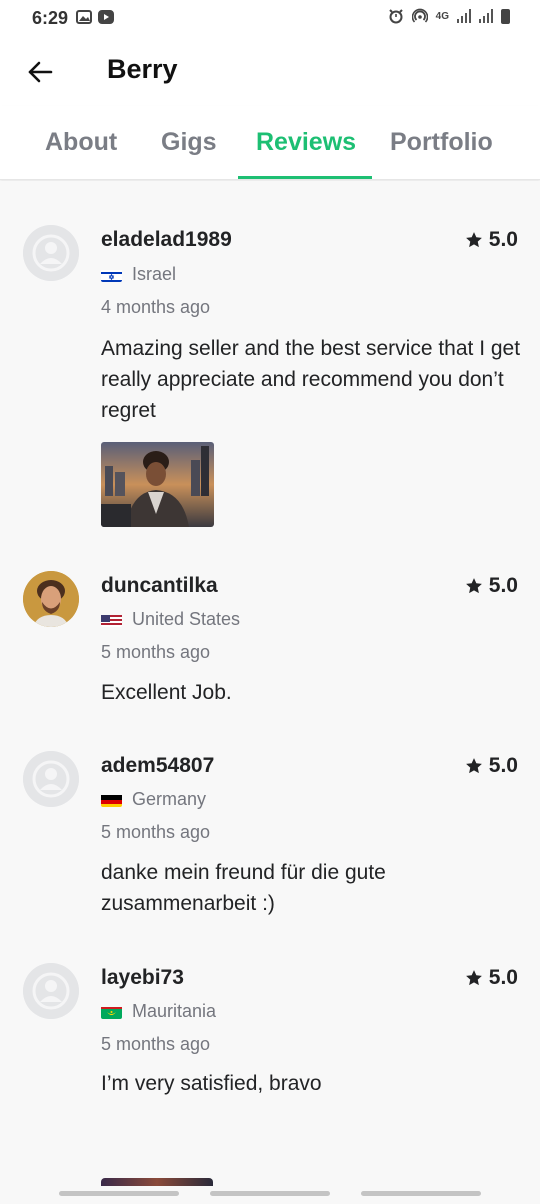 The image size is (540, 1204). What do you see at coordinates (119, 1193) in the screenshot?
I see `recents-button` at bounding box center [119, 1193].